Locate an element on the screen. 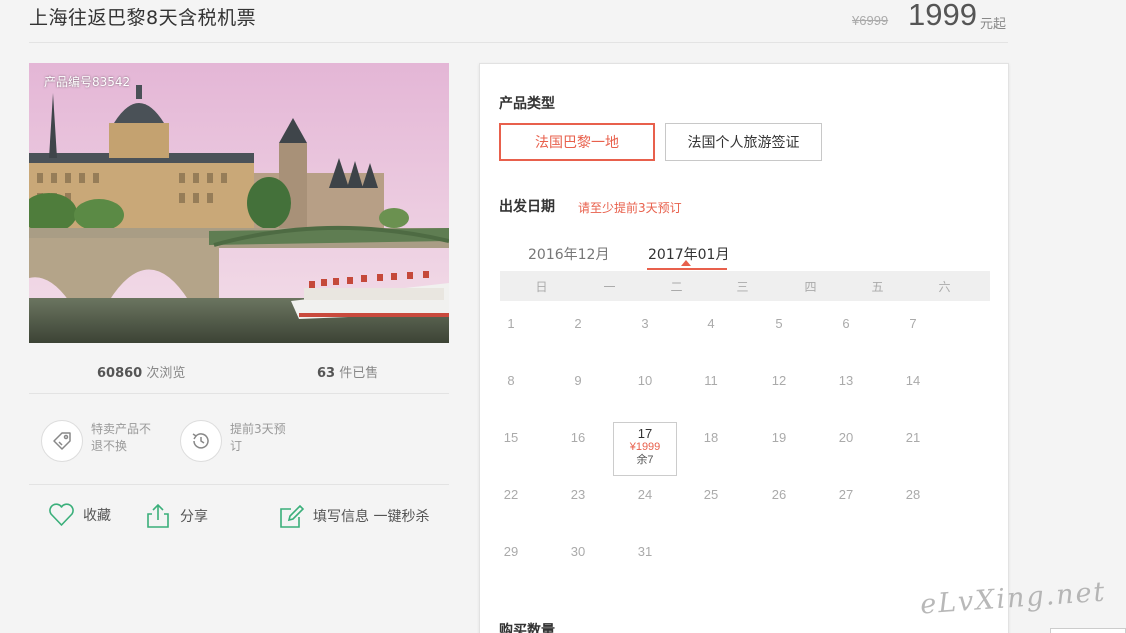  calendar-day-number: 28 is located at coordinates (913, 494).